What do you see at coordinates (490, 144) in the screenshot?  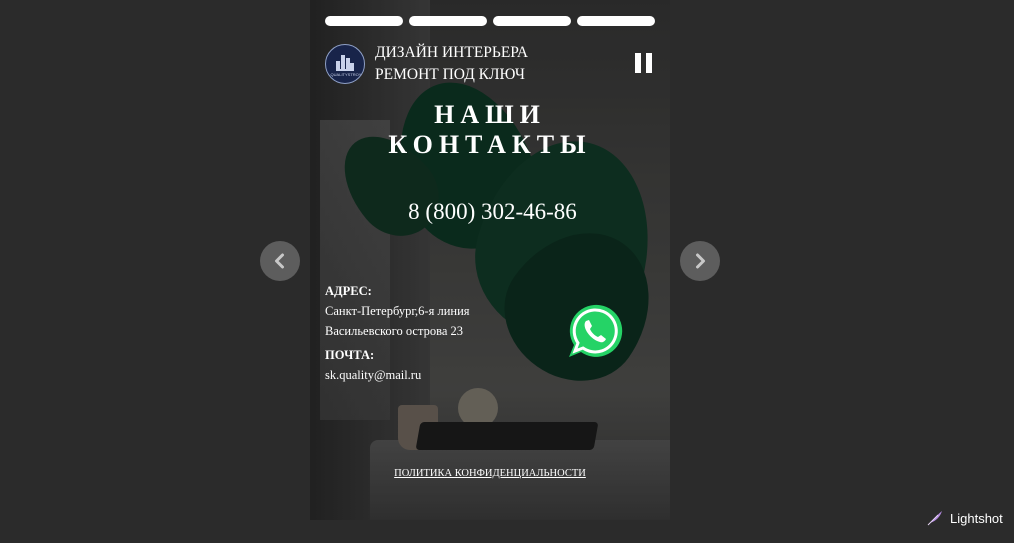 I see `title-line-2: КОНТАКТЫ` at bounding box center [490, 144].